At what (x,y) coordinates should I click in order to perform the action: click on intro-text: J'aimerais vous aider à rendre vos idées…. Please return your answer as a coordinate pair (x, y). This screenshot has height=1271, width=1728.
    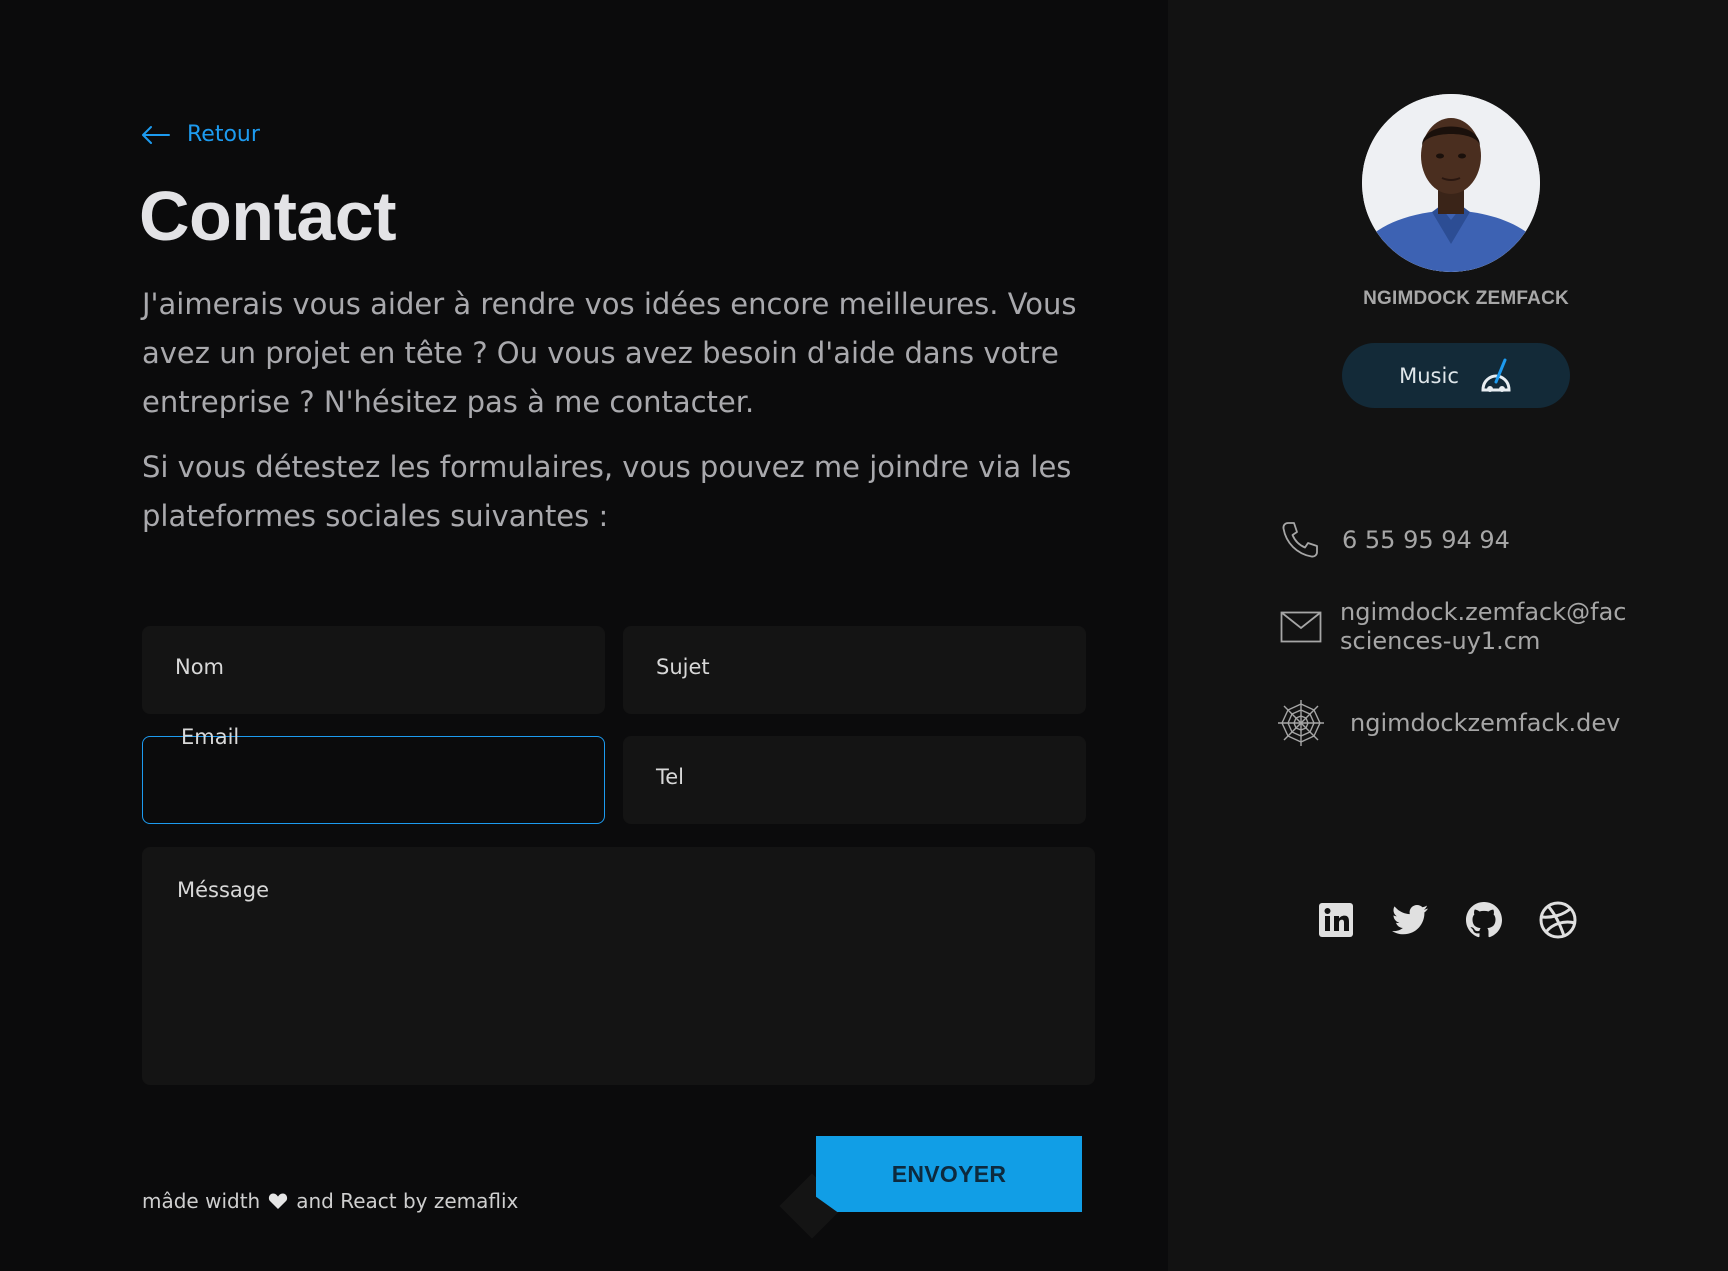
    Looking at the image, I should click on (617, 410).